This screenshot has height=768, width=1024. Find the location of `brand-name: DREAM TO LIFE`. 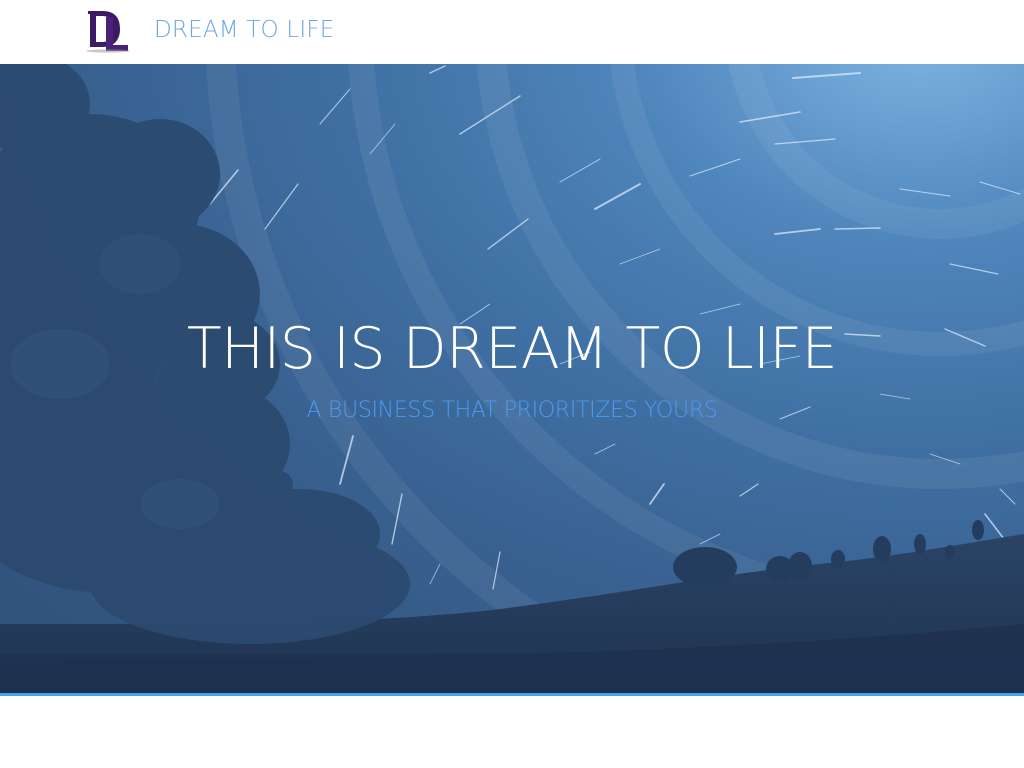

brand-name: DREAM TO LIFE is located at coordinates (244, 30).